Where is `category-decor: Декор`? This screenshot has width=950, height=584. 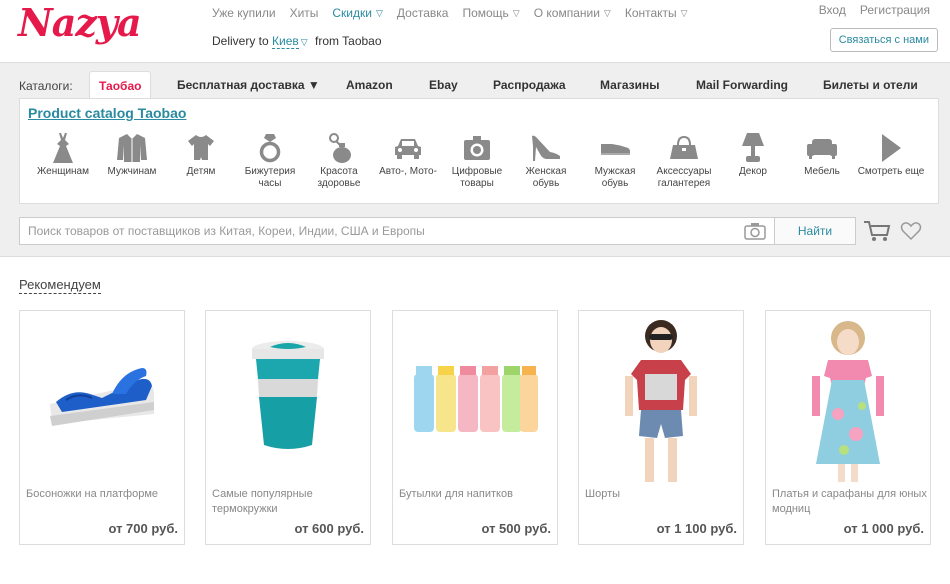 category-decor: Декор is located at coordinates (753, 154).